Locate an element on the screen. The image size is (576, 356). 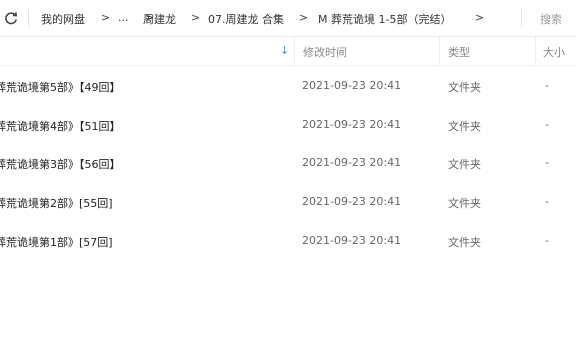
file-name: 葬荒诡境第2部》[55回] is located at coordinates (56, 203).